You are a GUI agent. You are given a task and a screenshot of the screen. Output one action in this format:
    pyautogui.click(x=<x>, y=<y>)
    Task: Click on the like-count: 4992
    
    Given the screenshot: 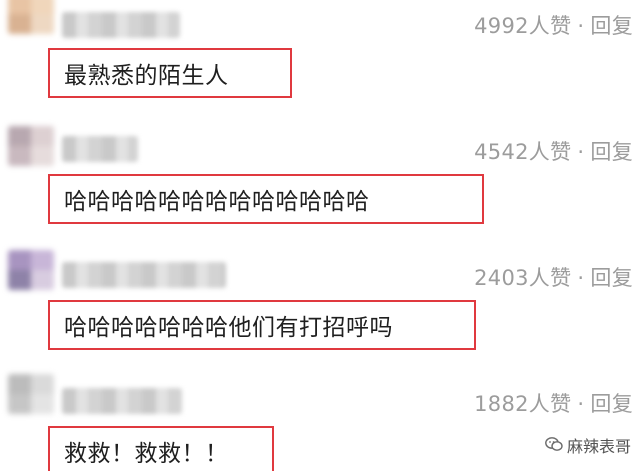 What is the action you would take?
    pyautogui.click(x=501, y=26)
    